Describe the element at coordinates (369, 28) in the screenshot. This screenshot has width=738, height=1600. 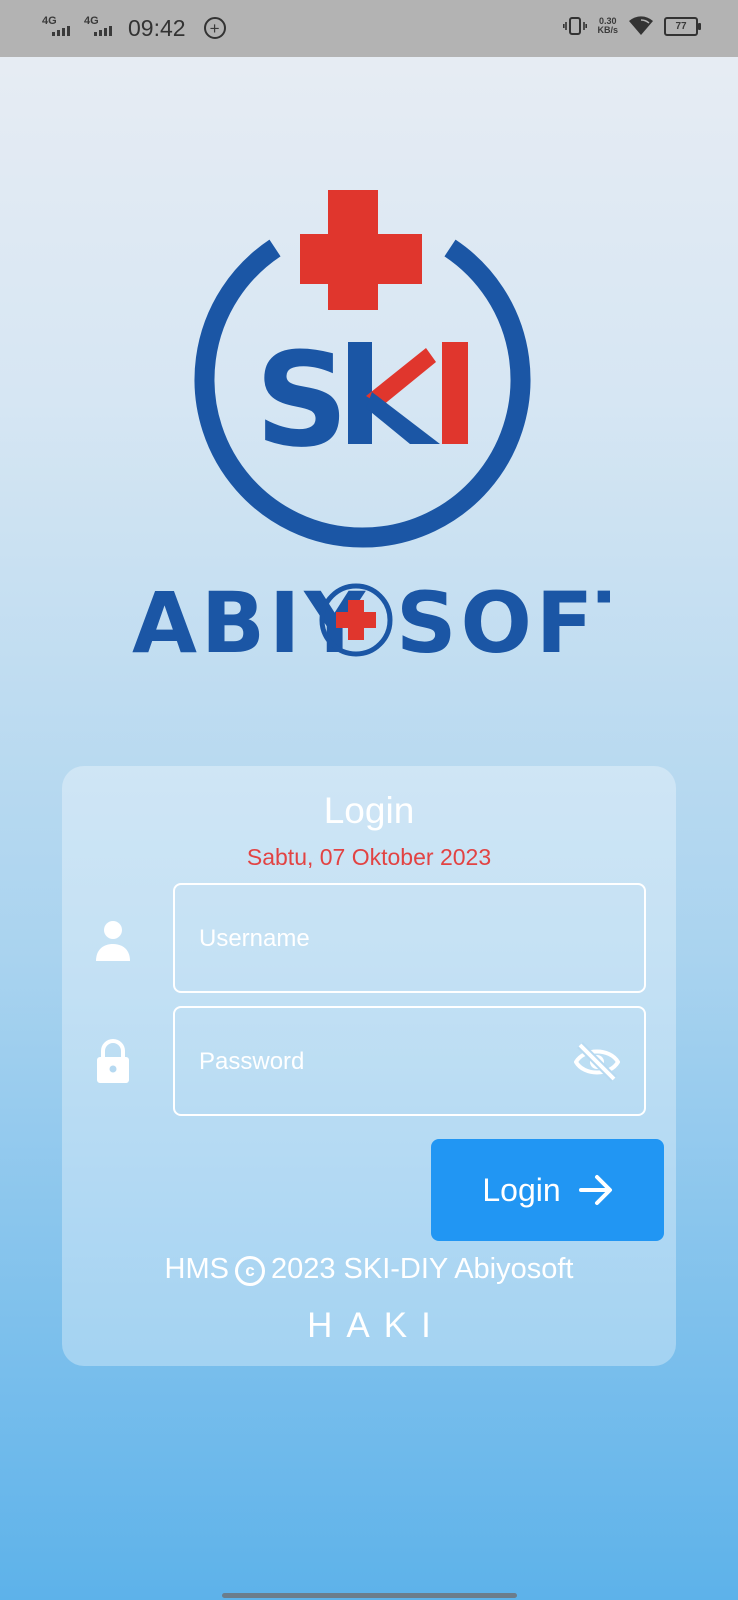
I see `status-bar: 4G 4G 09:42 + 0.30 KB/s 77` at that location.